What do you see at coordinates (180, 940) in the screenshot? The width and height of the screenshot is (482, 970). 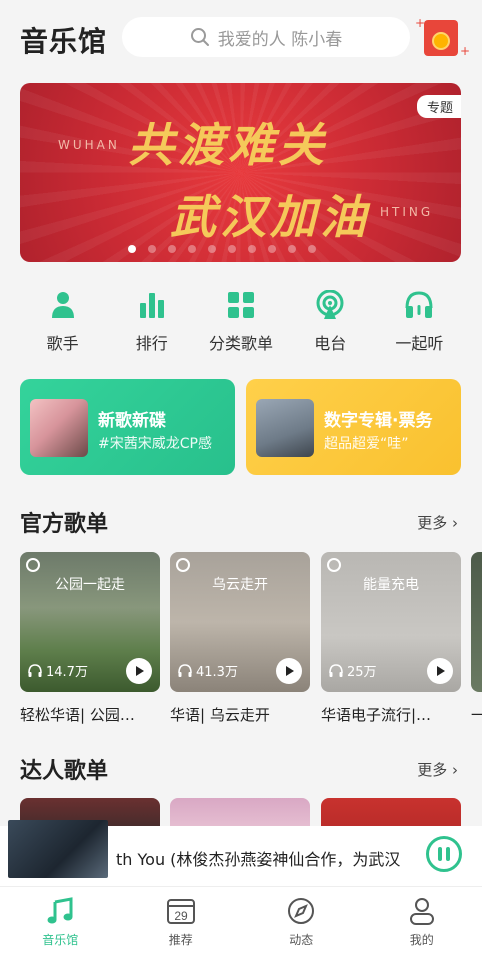 I see `tab-label: 推荐` at bounding box center [180, 940].